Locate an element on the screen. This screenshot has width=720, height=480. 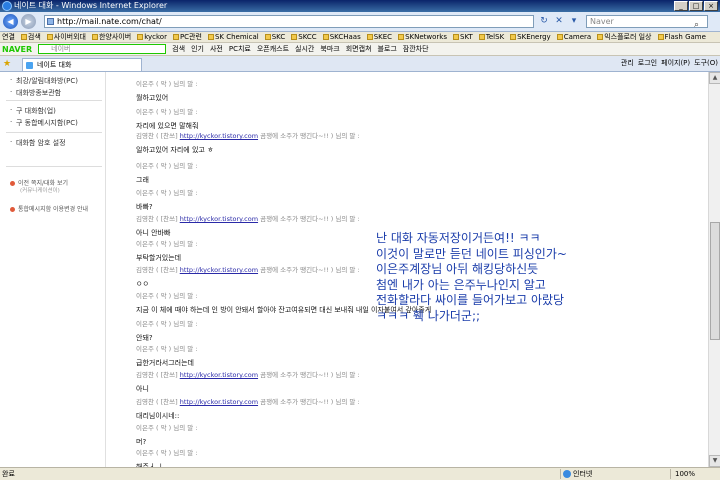
sidebar-link-sub: (커뮤니케이션이) is located at coordinates (40, 191).